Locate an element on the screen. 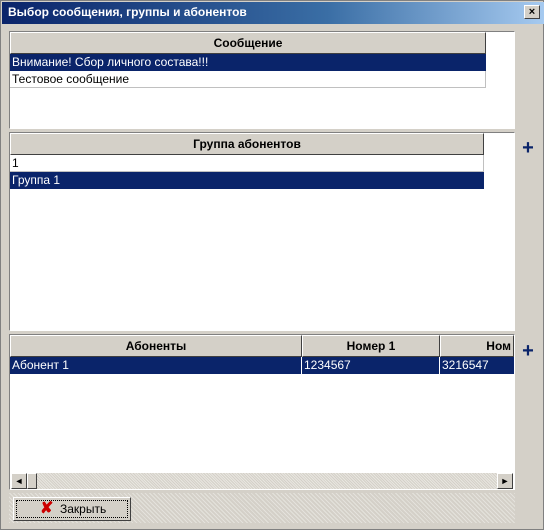 This screenshot has height=530, width=544. add-subscriber-button: + is located at coordinates (528, 351).